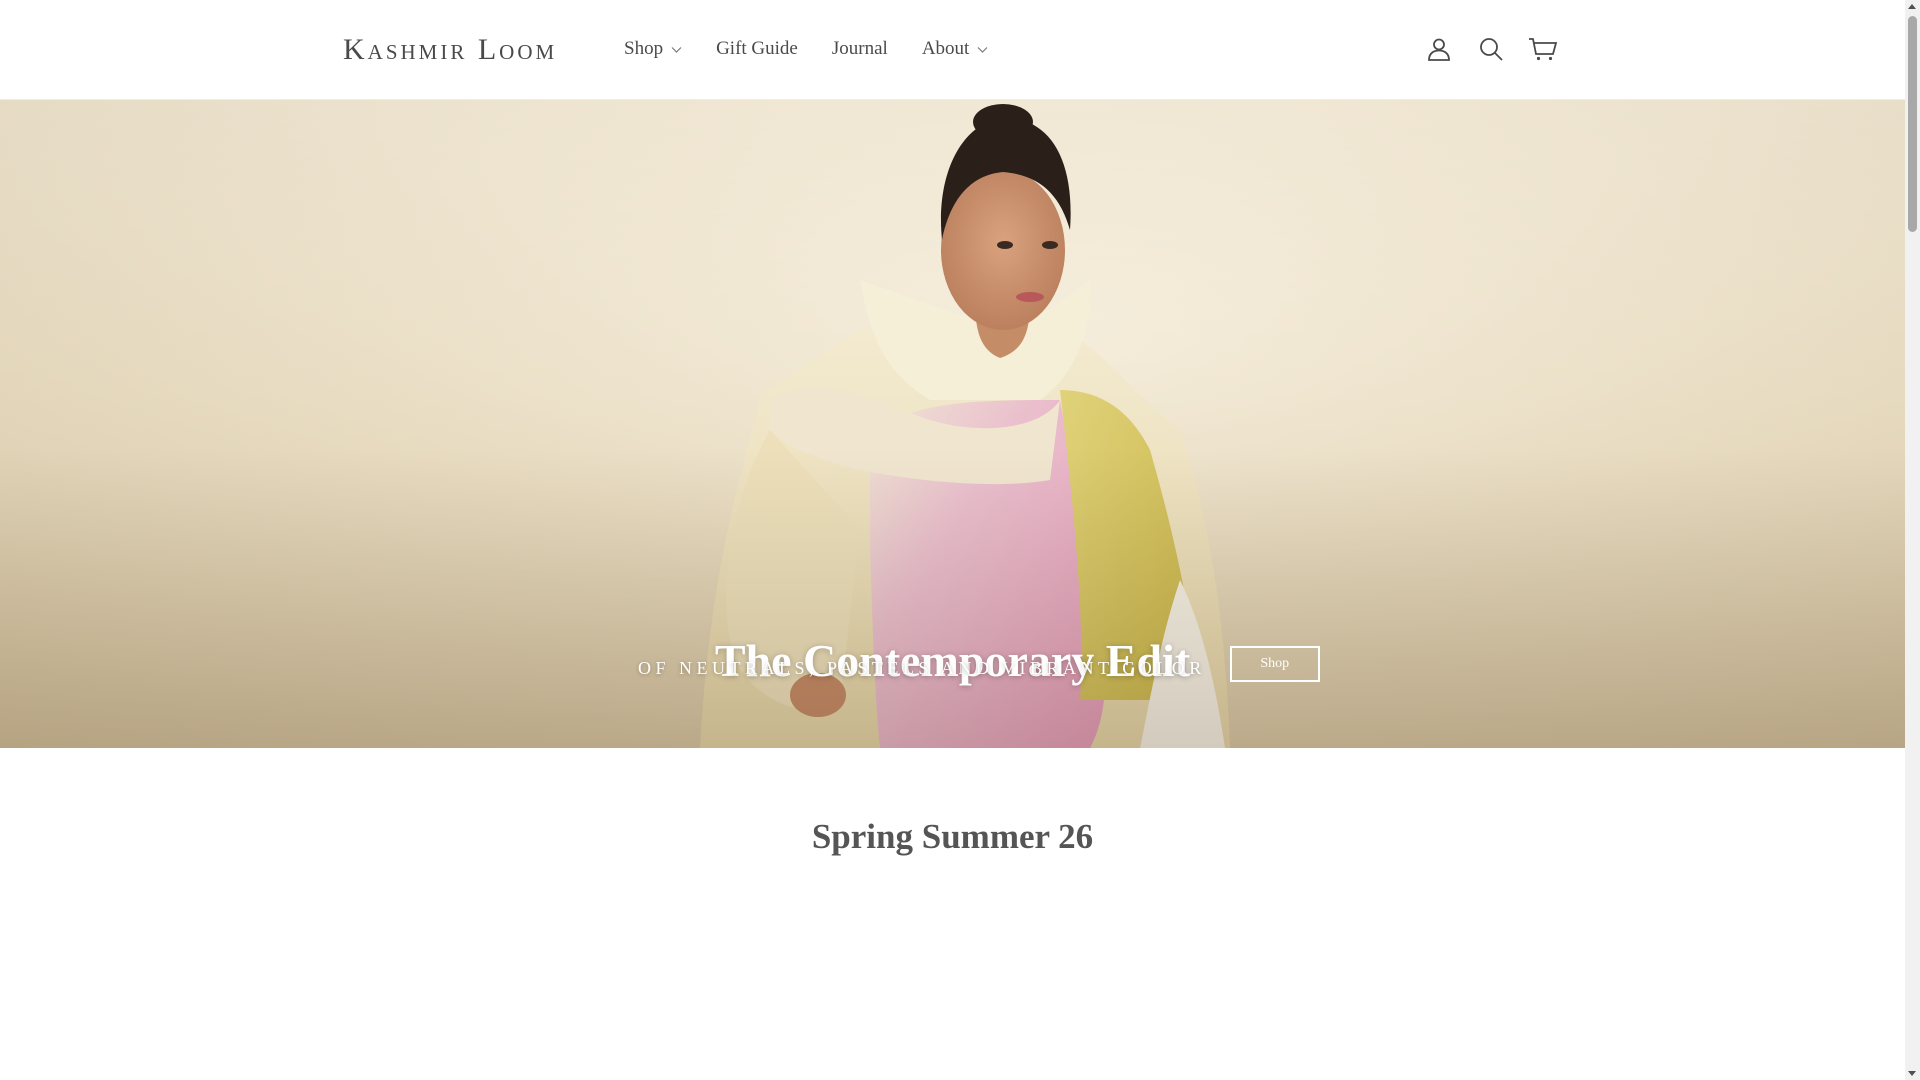 The width and height of the screenshot is (1920, 1080). I want to click on account-icon, so click(1439, 49).